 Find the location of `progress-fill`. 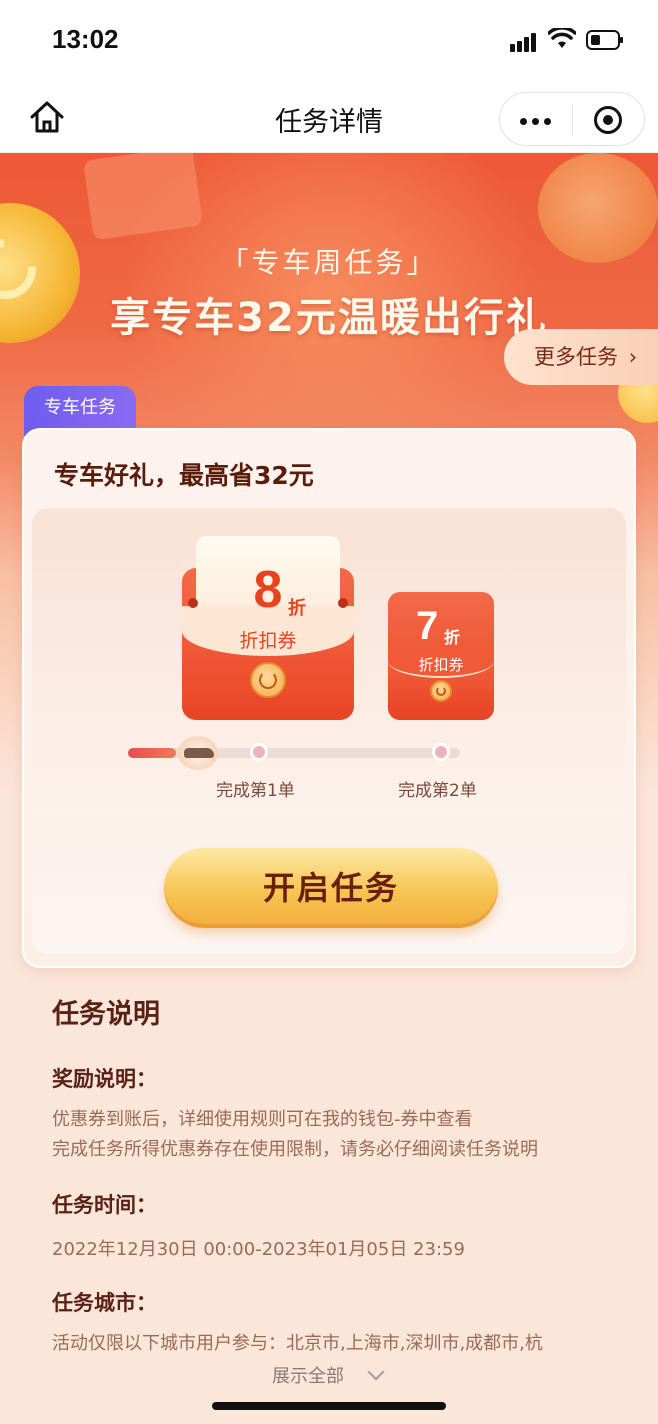

progress-fill is located at coordinates (152, 753).